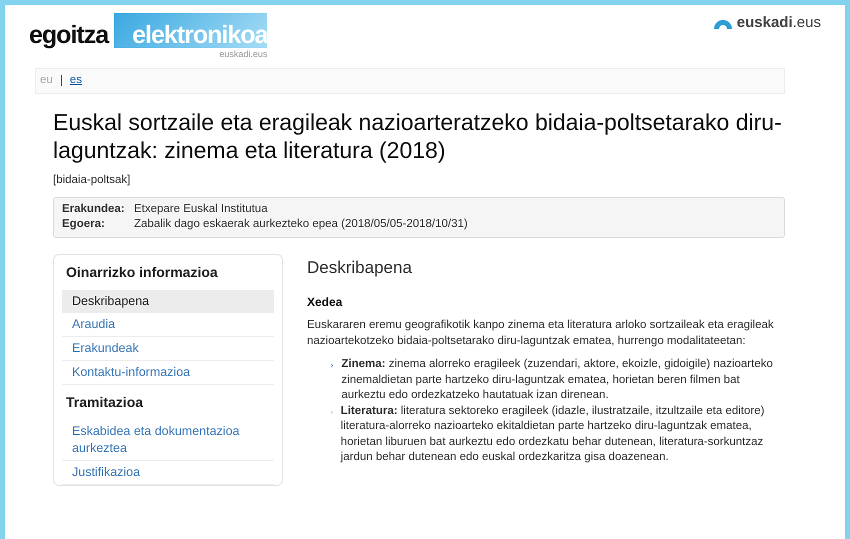  I want to click on intro-paragraph: Euskararen eremu geografikotik kanpo zinema eta literatura arloko sortzaileak eta eragileak nazioartekotzeko bidaia-poltsetarako diru-laguntzak ematea, hurrengo modalitateetan:, so click(541, 333).